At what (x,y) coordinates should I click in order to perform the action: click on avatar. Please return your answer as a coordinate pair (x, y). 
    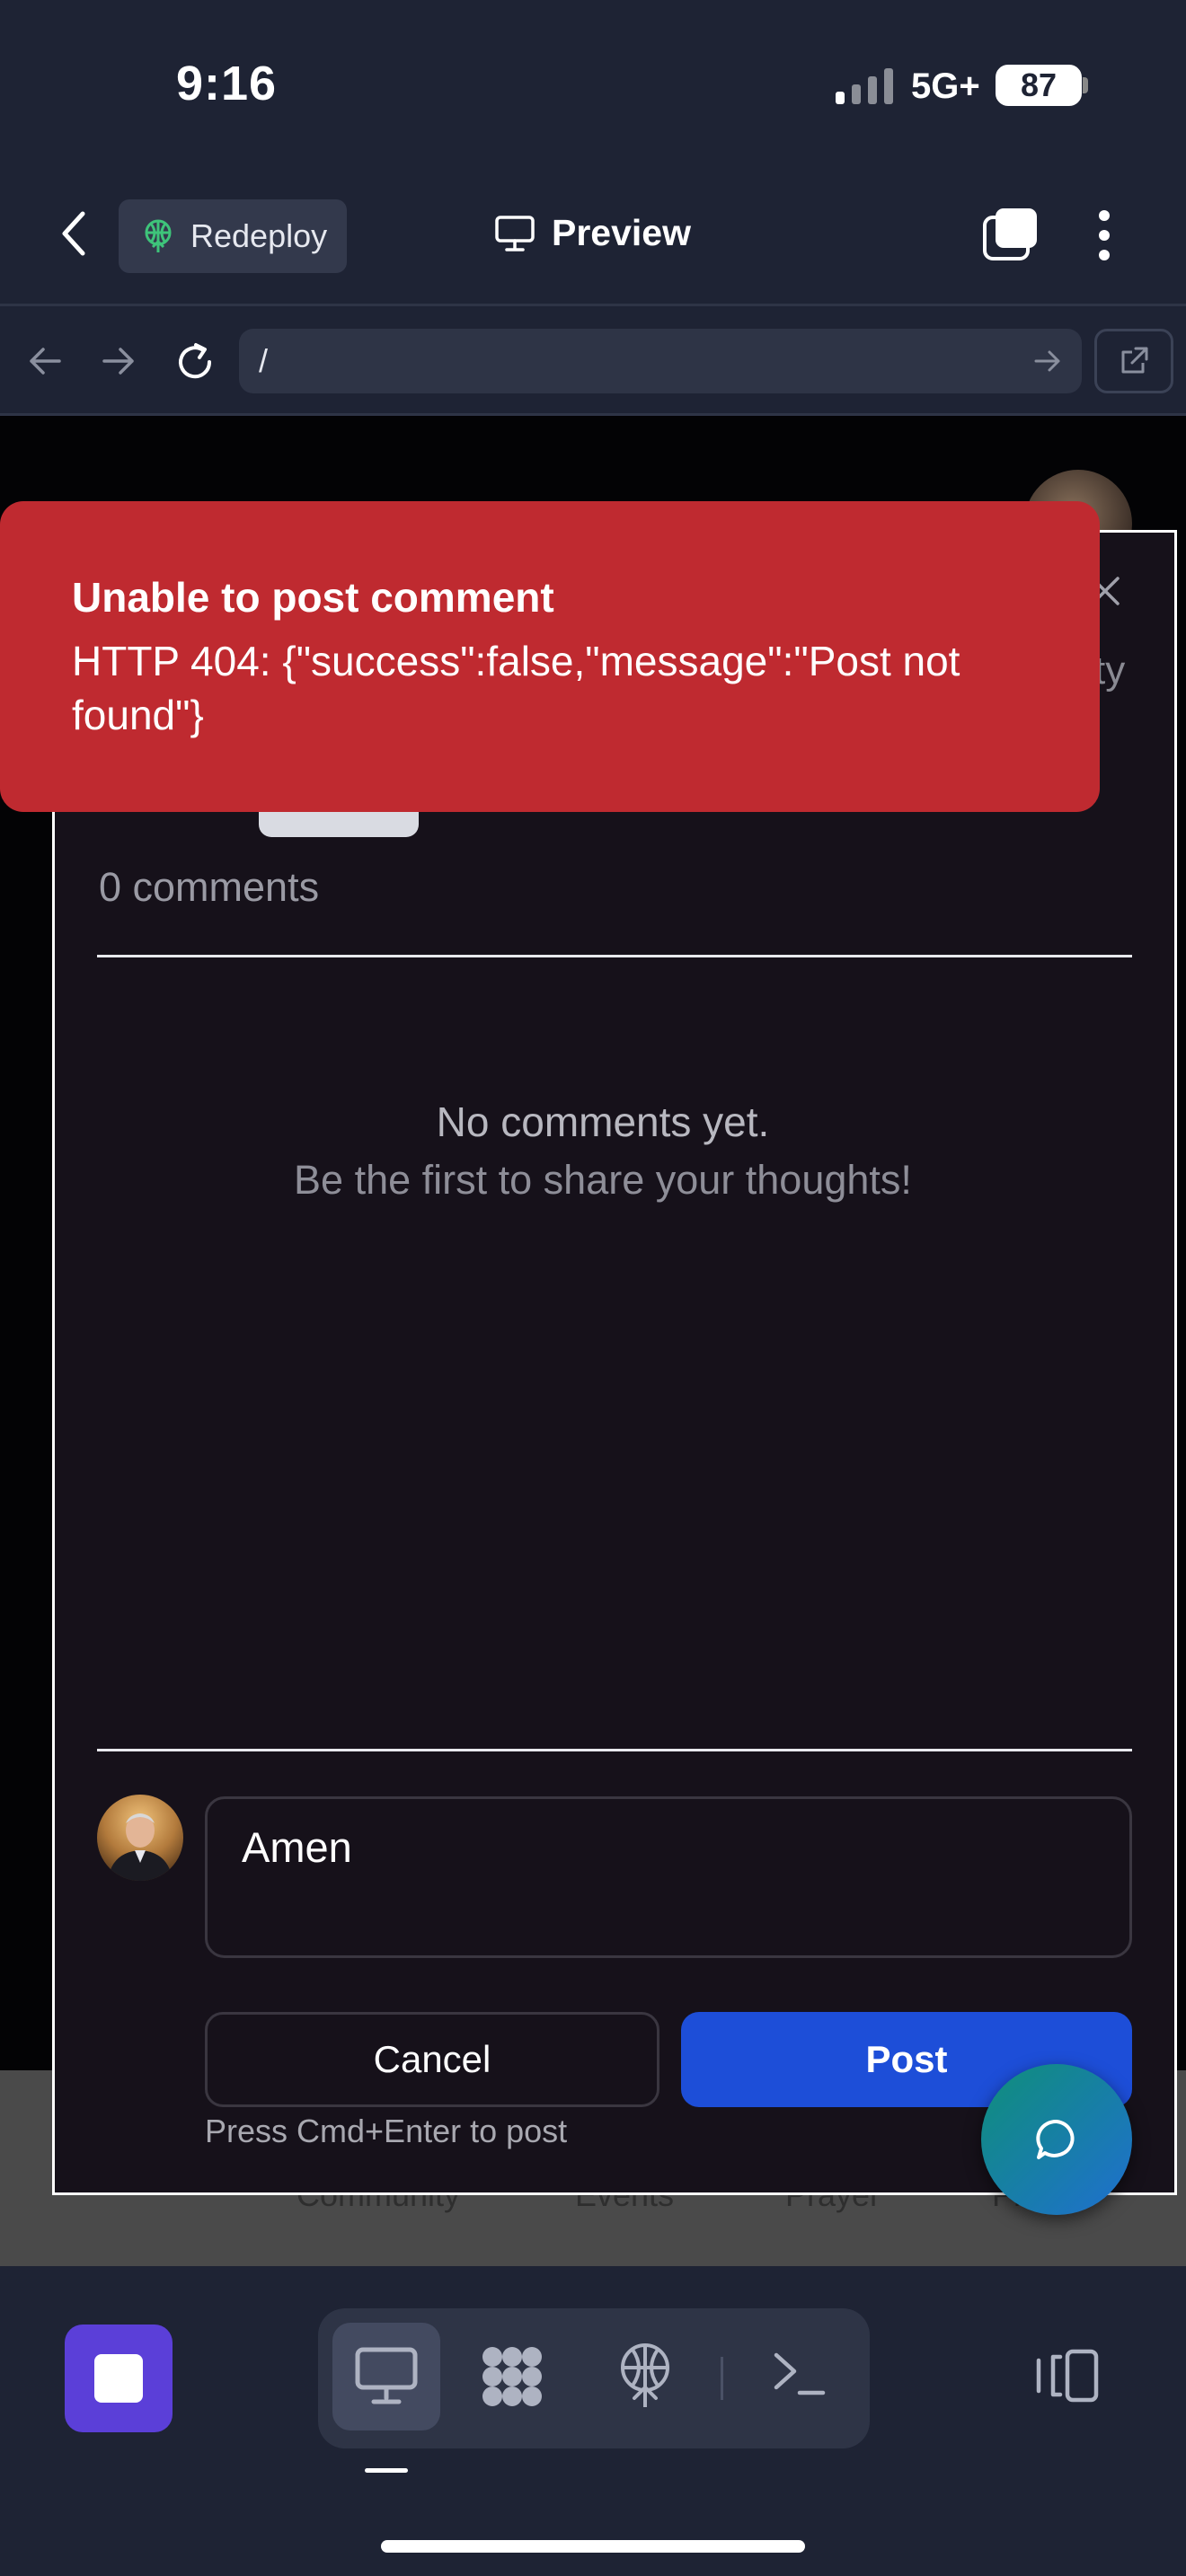
    Looking at the image, I should click on (140, 1838).